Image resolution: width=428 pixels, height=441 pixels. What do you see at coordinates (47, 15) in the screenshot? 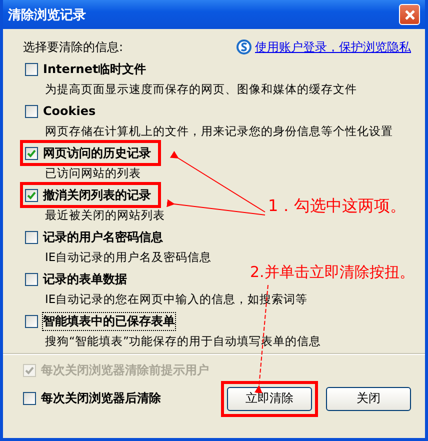
I see `window-title: 清除浏览记录` at bounding box center [47, 15].